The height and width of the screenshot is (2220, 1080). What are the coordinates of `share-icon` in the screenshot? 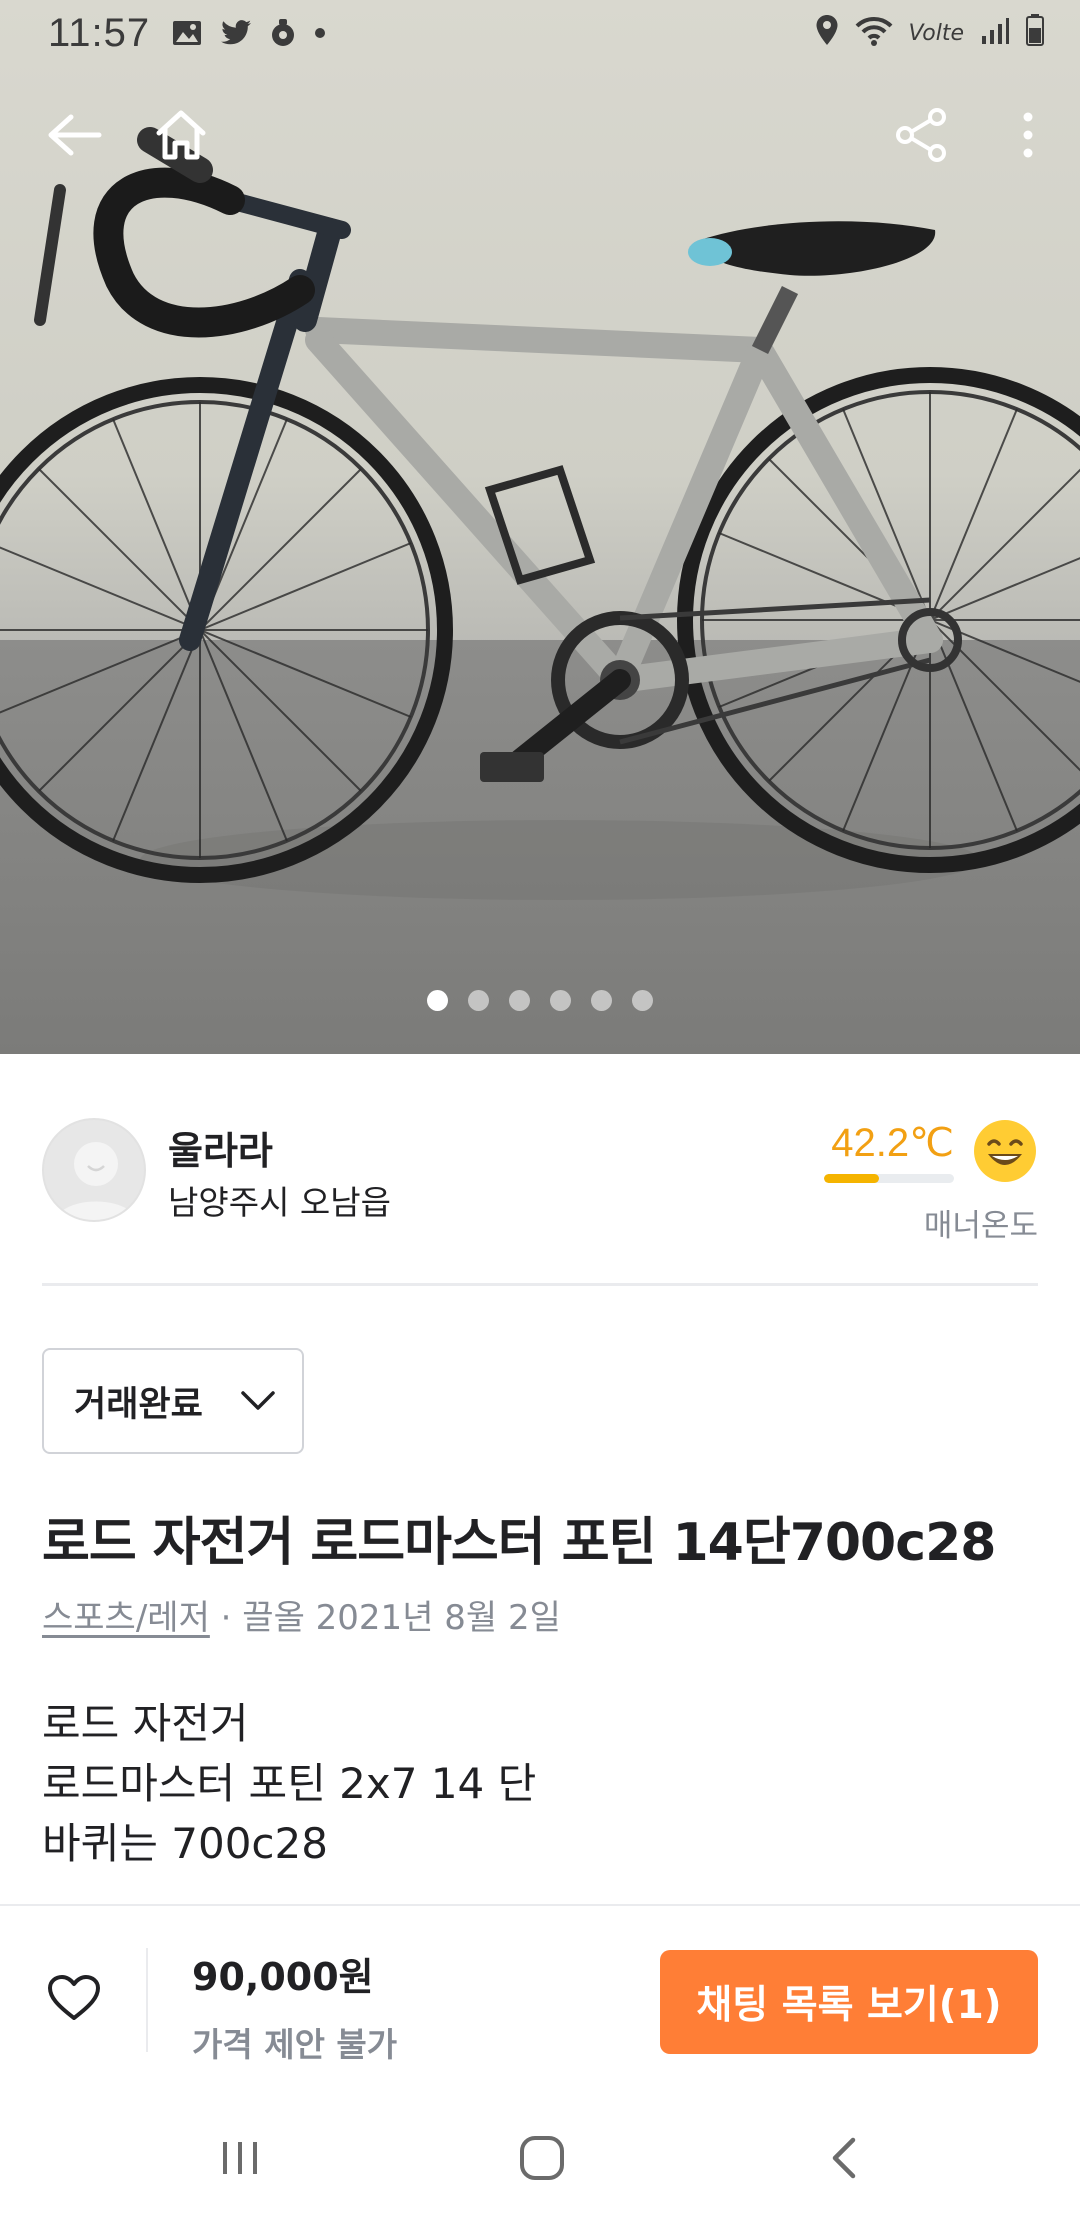 It's located at (921, 135).